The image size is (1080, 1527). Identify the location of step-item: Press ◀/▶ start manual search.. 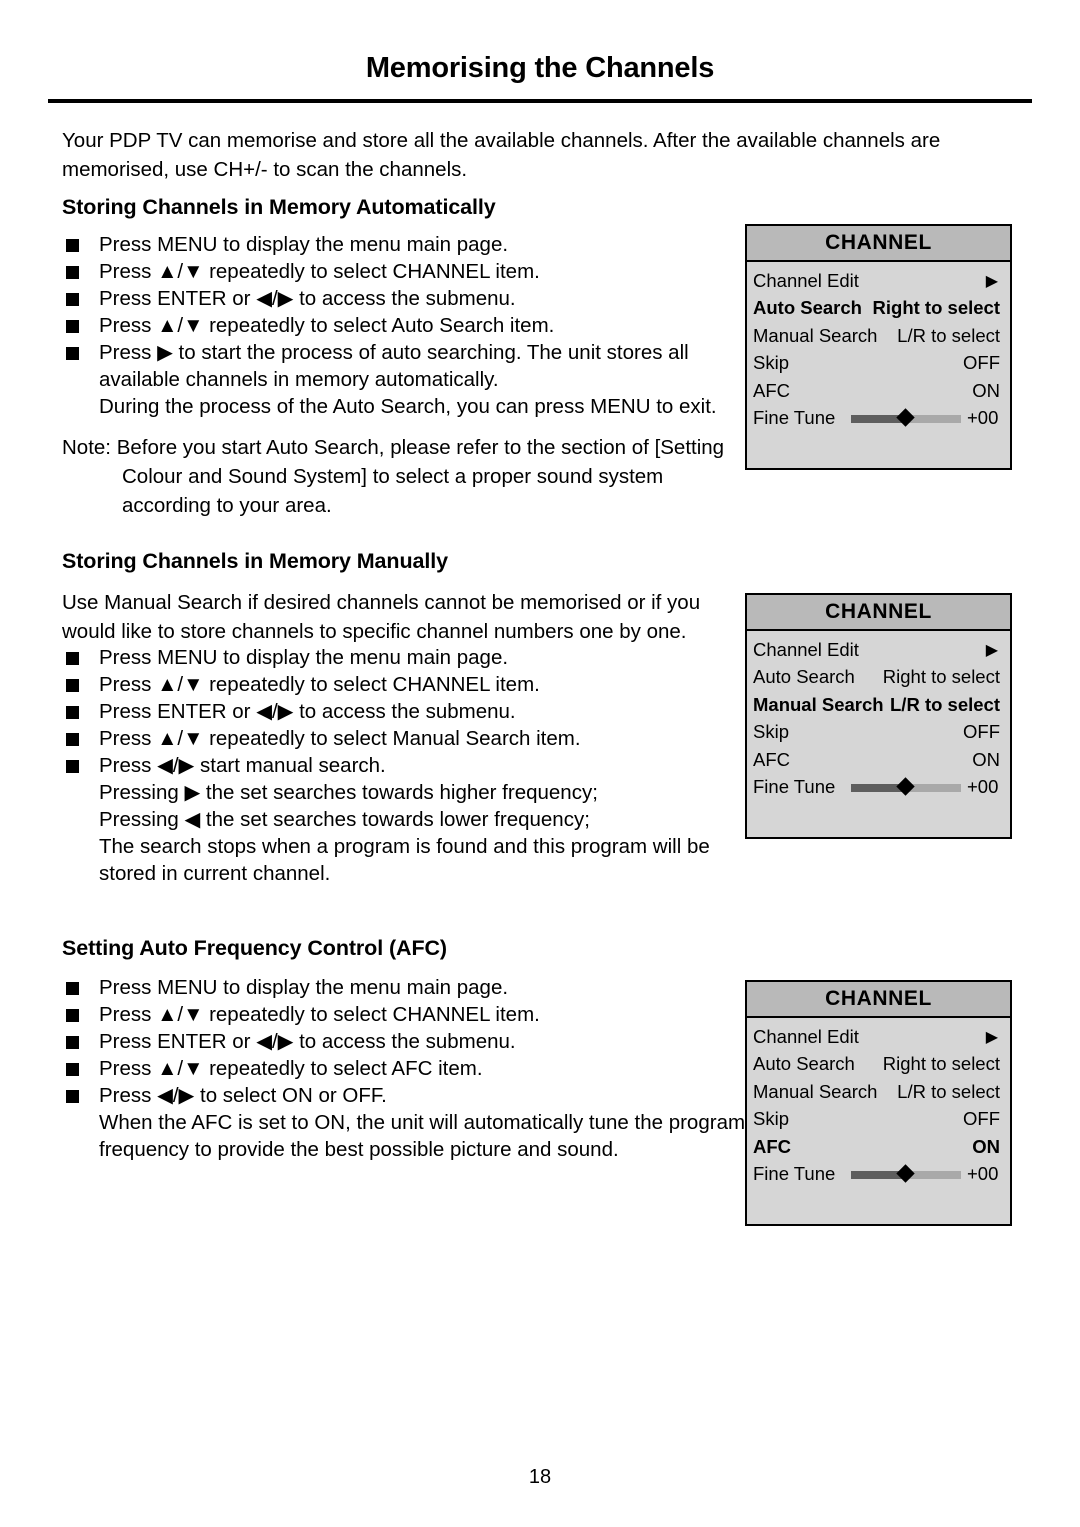
(407, 765).